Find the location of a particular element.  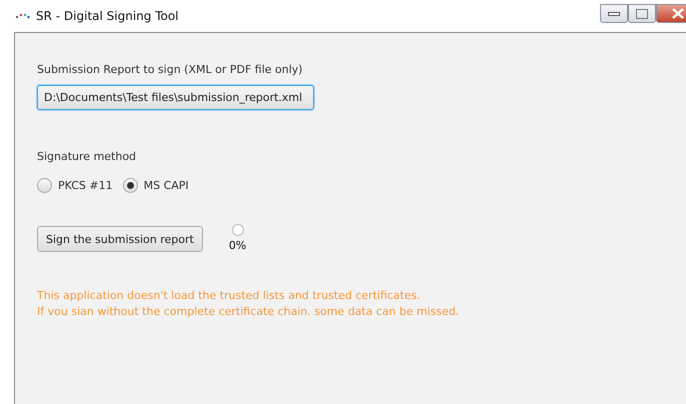

window-title: SR - Digital Signing Tool is located at coordinates (107, 16).